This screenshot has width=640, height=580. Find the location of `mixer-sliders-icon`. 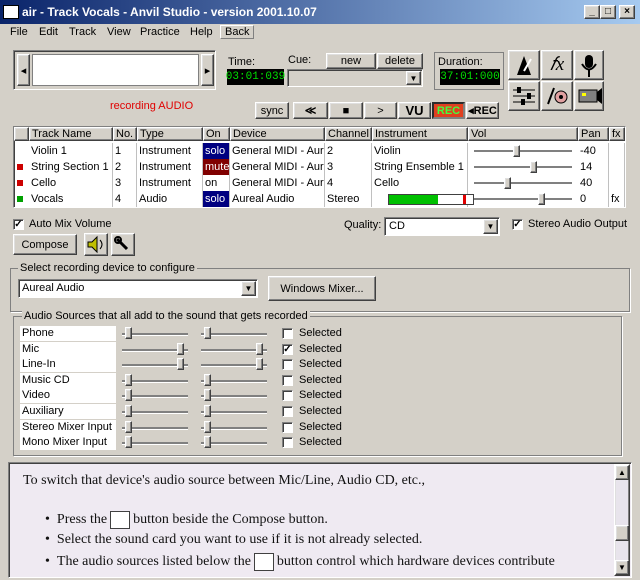

mixer-sliders-icon is located at coordinates (524, 96).